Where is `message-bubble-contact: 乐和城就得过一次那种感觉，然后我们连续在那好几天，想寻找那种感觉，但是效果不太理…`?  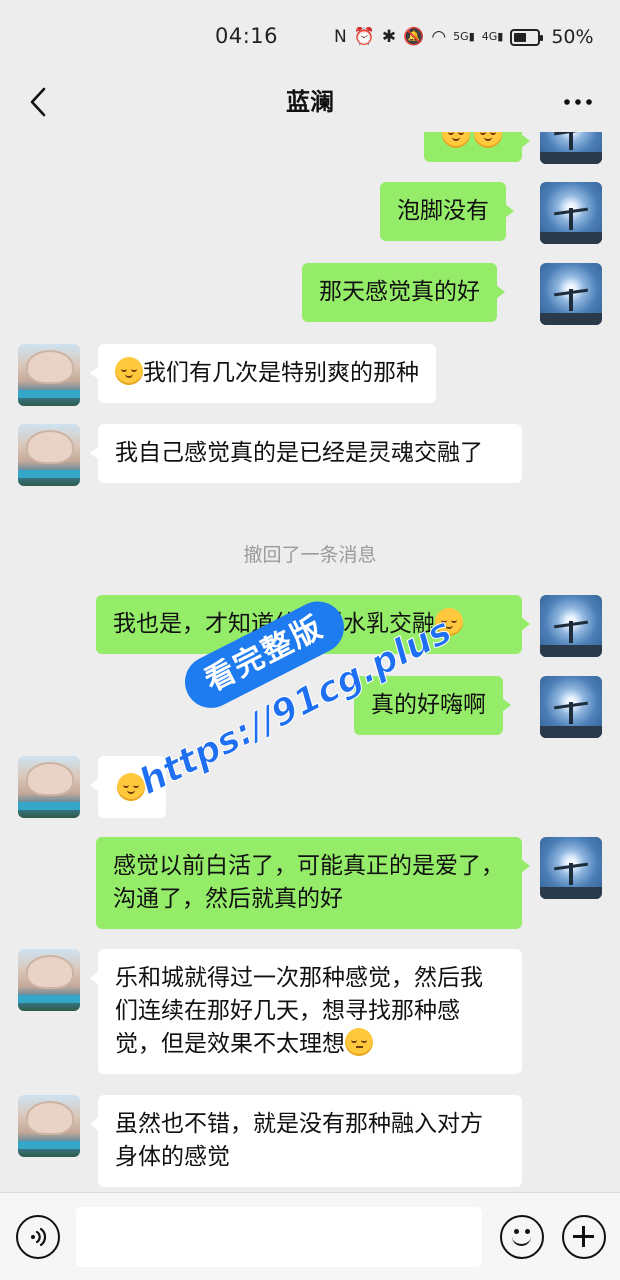
message-bubble-contact: 乐和城就得过一次那种感觉，然后我们连续在那好几天，想寻找那种感觉，但是效果不太理… is located at coordinates (306, 1011).